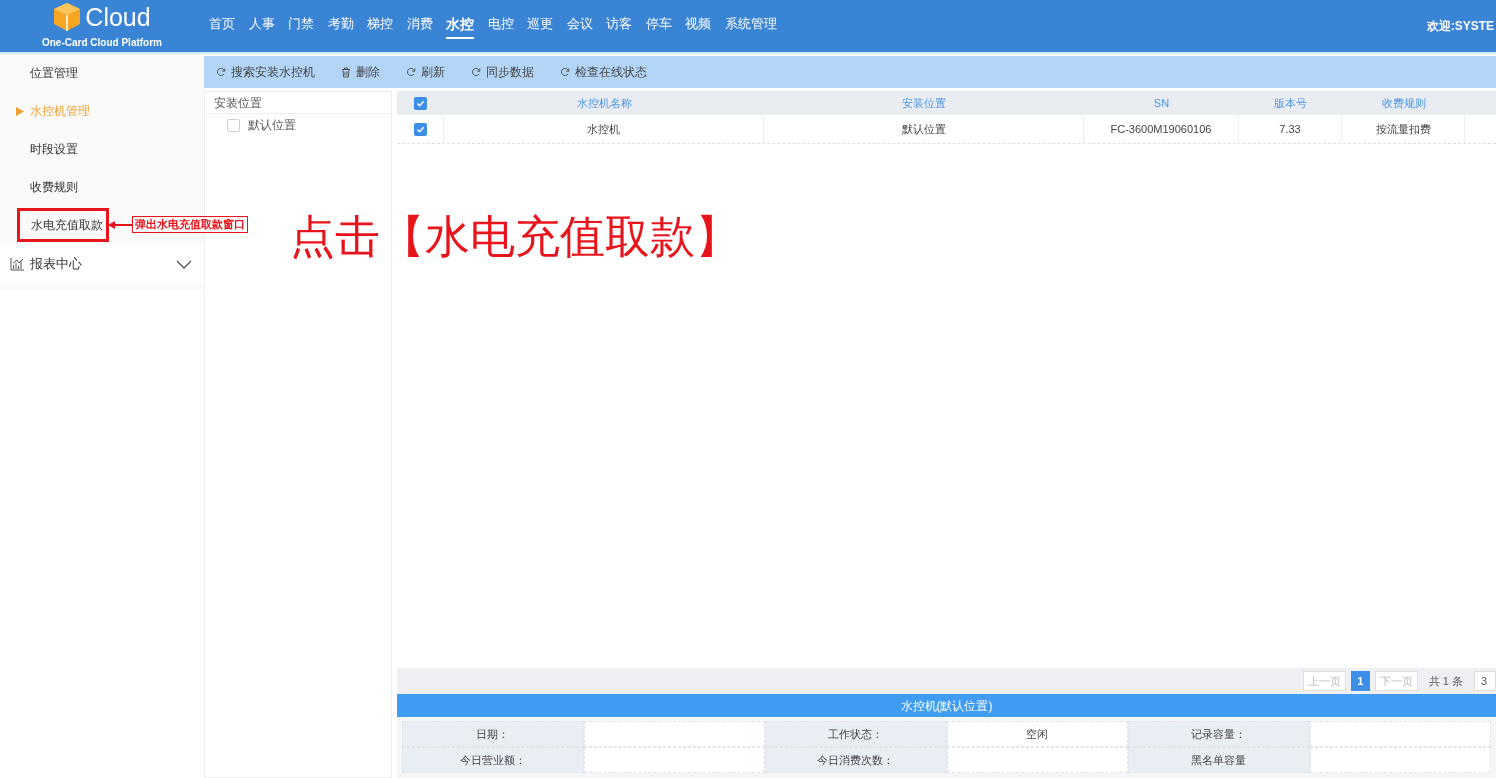 Image resolution: width=1496 pixels, height=778 pixels. What do you see at coordinates (184, 264) in the screenshot?
I see `chevron-icon` at bounding box center [184, 264].